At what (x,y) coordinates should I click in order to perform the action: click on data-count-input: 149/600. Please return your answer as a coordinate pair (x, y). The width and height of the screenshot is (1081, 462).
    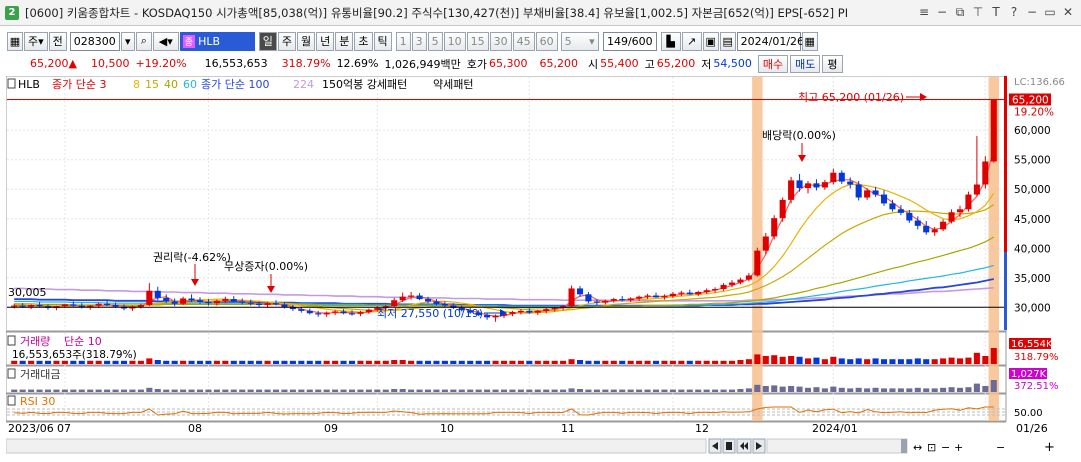
    Looking at the image, I should click on (629, 41).